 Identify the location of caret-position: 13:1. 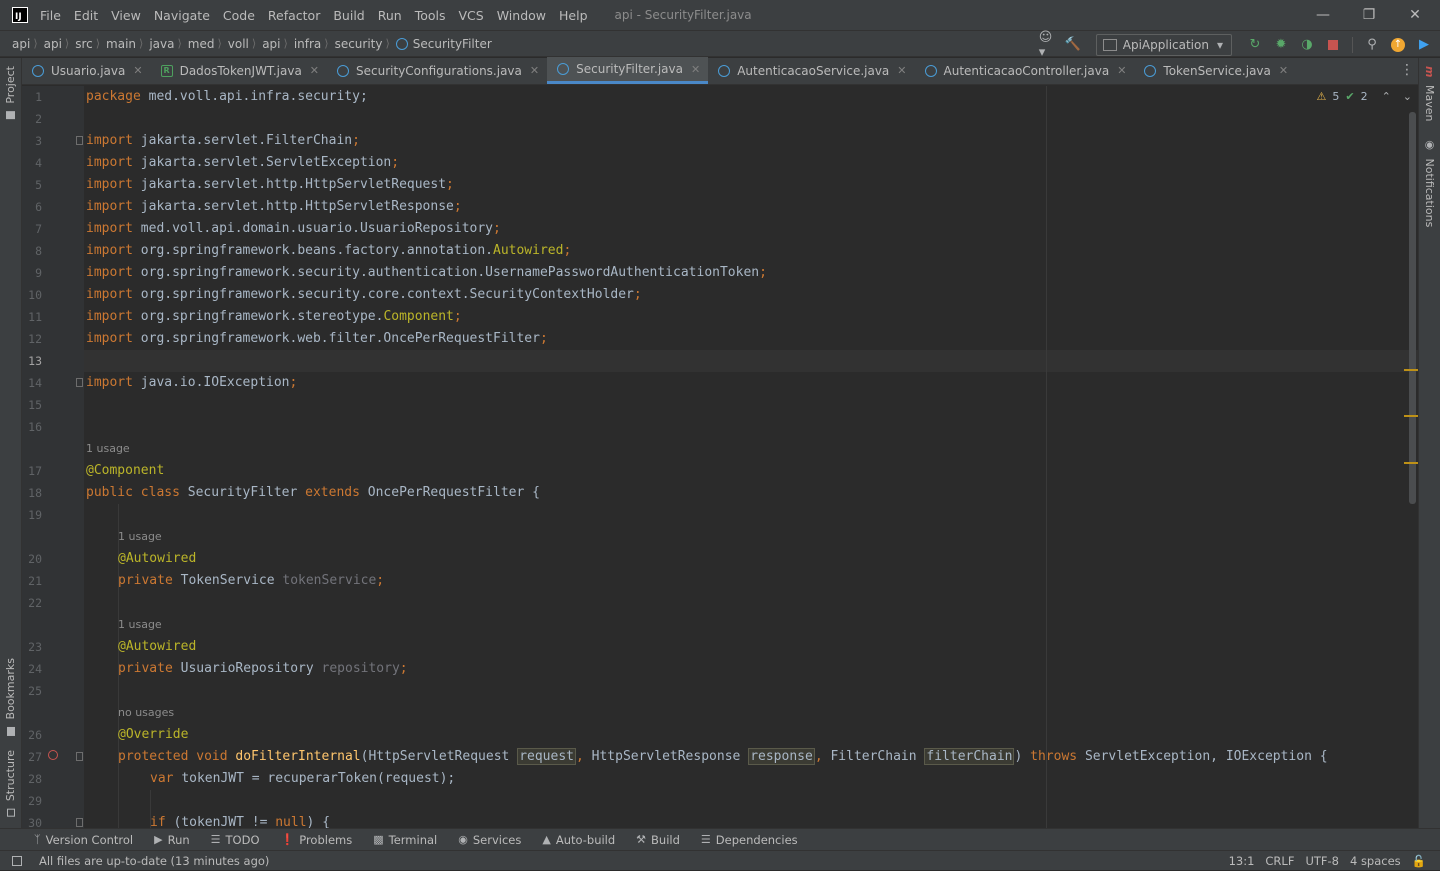
(1242, 861).